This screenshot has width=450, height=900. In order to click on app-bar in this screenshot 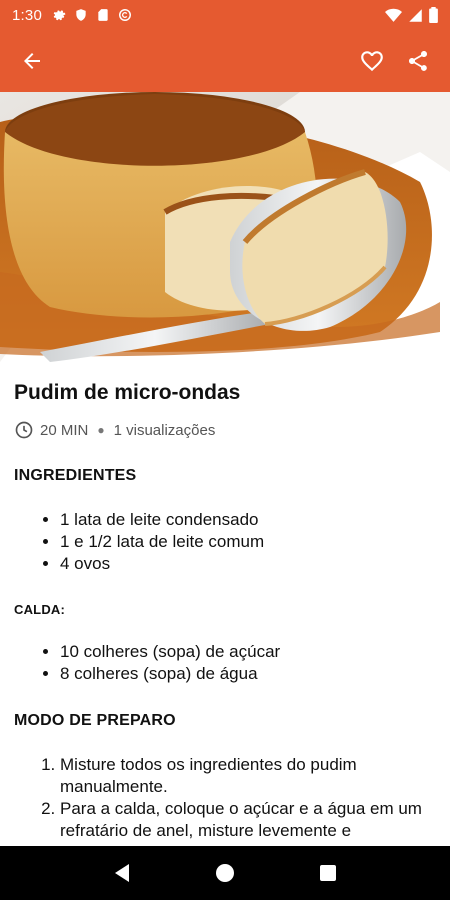, I will do `click(225, 61)`.